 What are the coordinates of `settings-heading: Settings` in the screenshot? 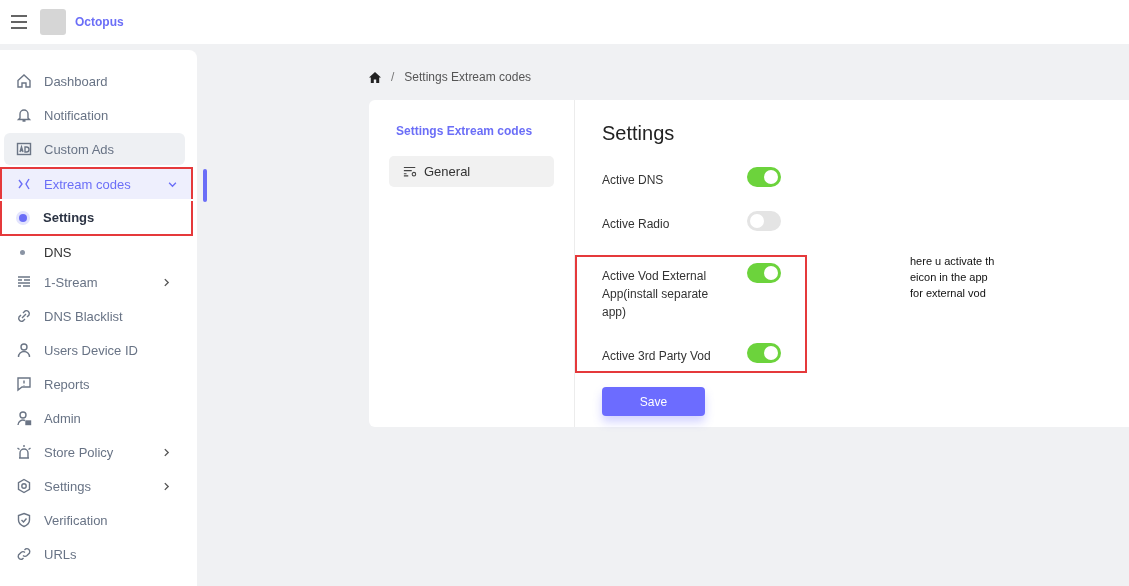 It's located at (639, 133).